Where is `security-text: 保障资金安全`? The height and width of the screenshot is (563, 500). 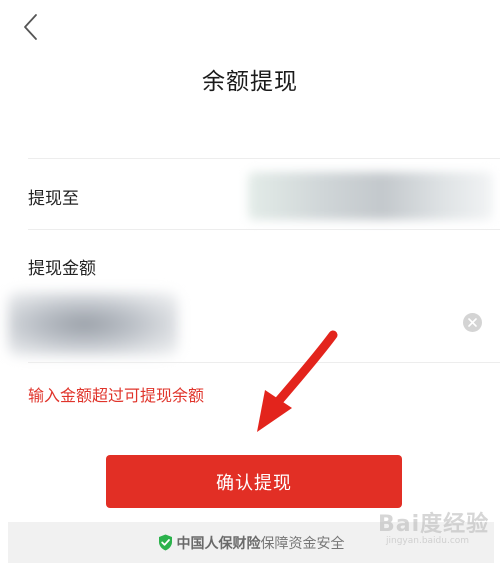
security-text: 保障资金安全 is located at coordinates (302, 544).